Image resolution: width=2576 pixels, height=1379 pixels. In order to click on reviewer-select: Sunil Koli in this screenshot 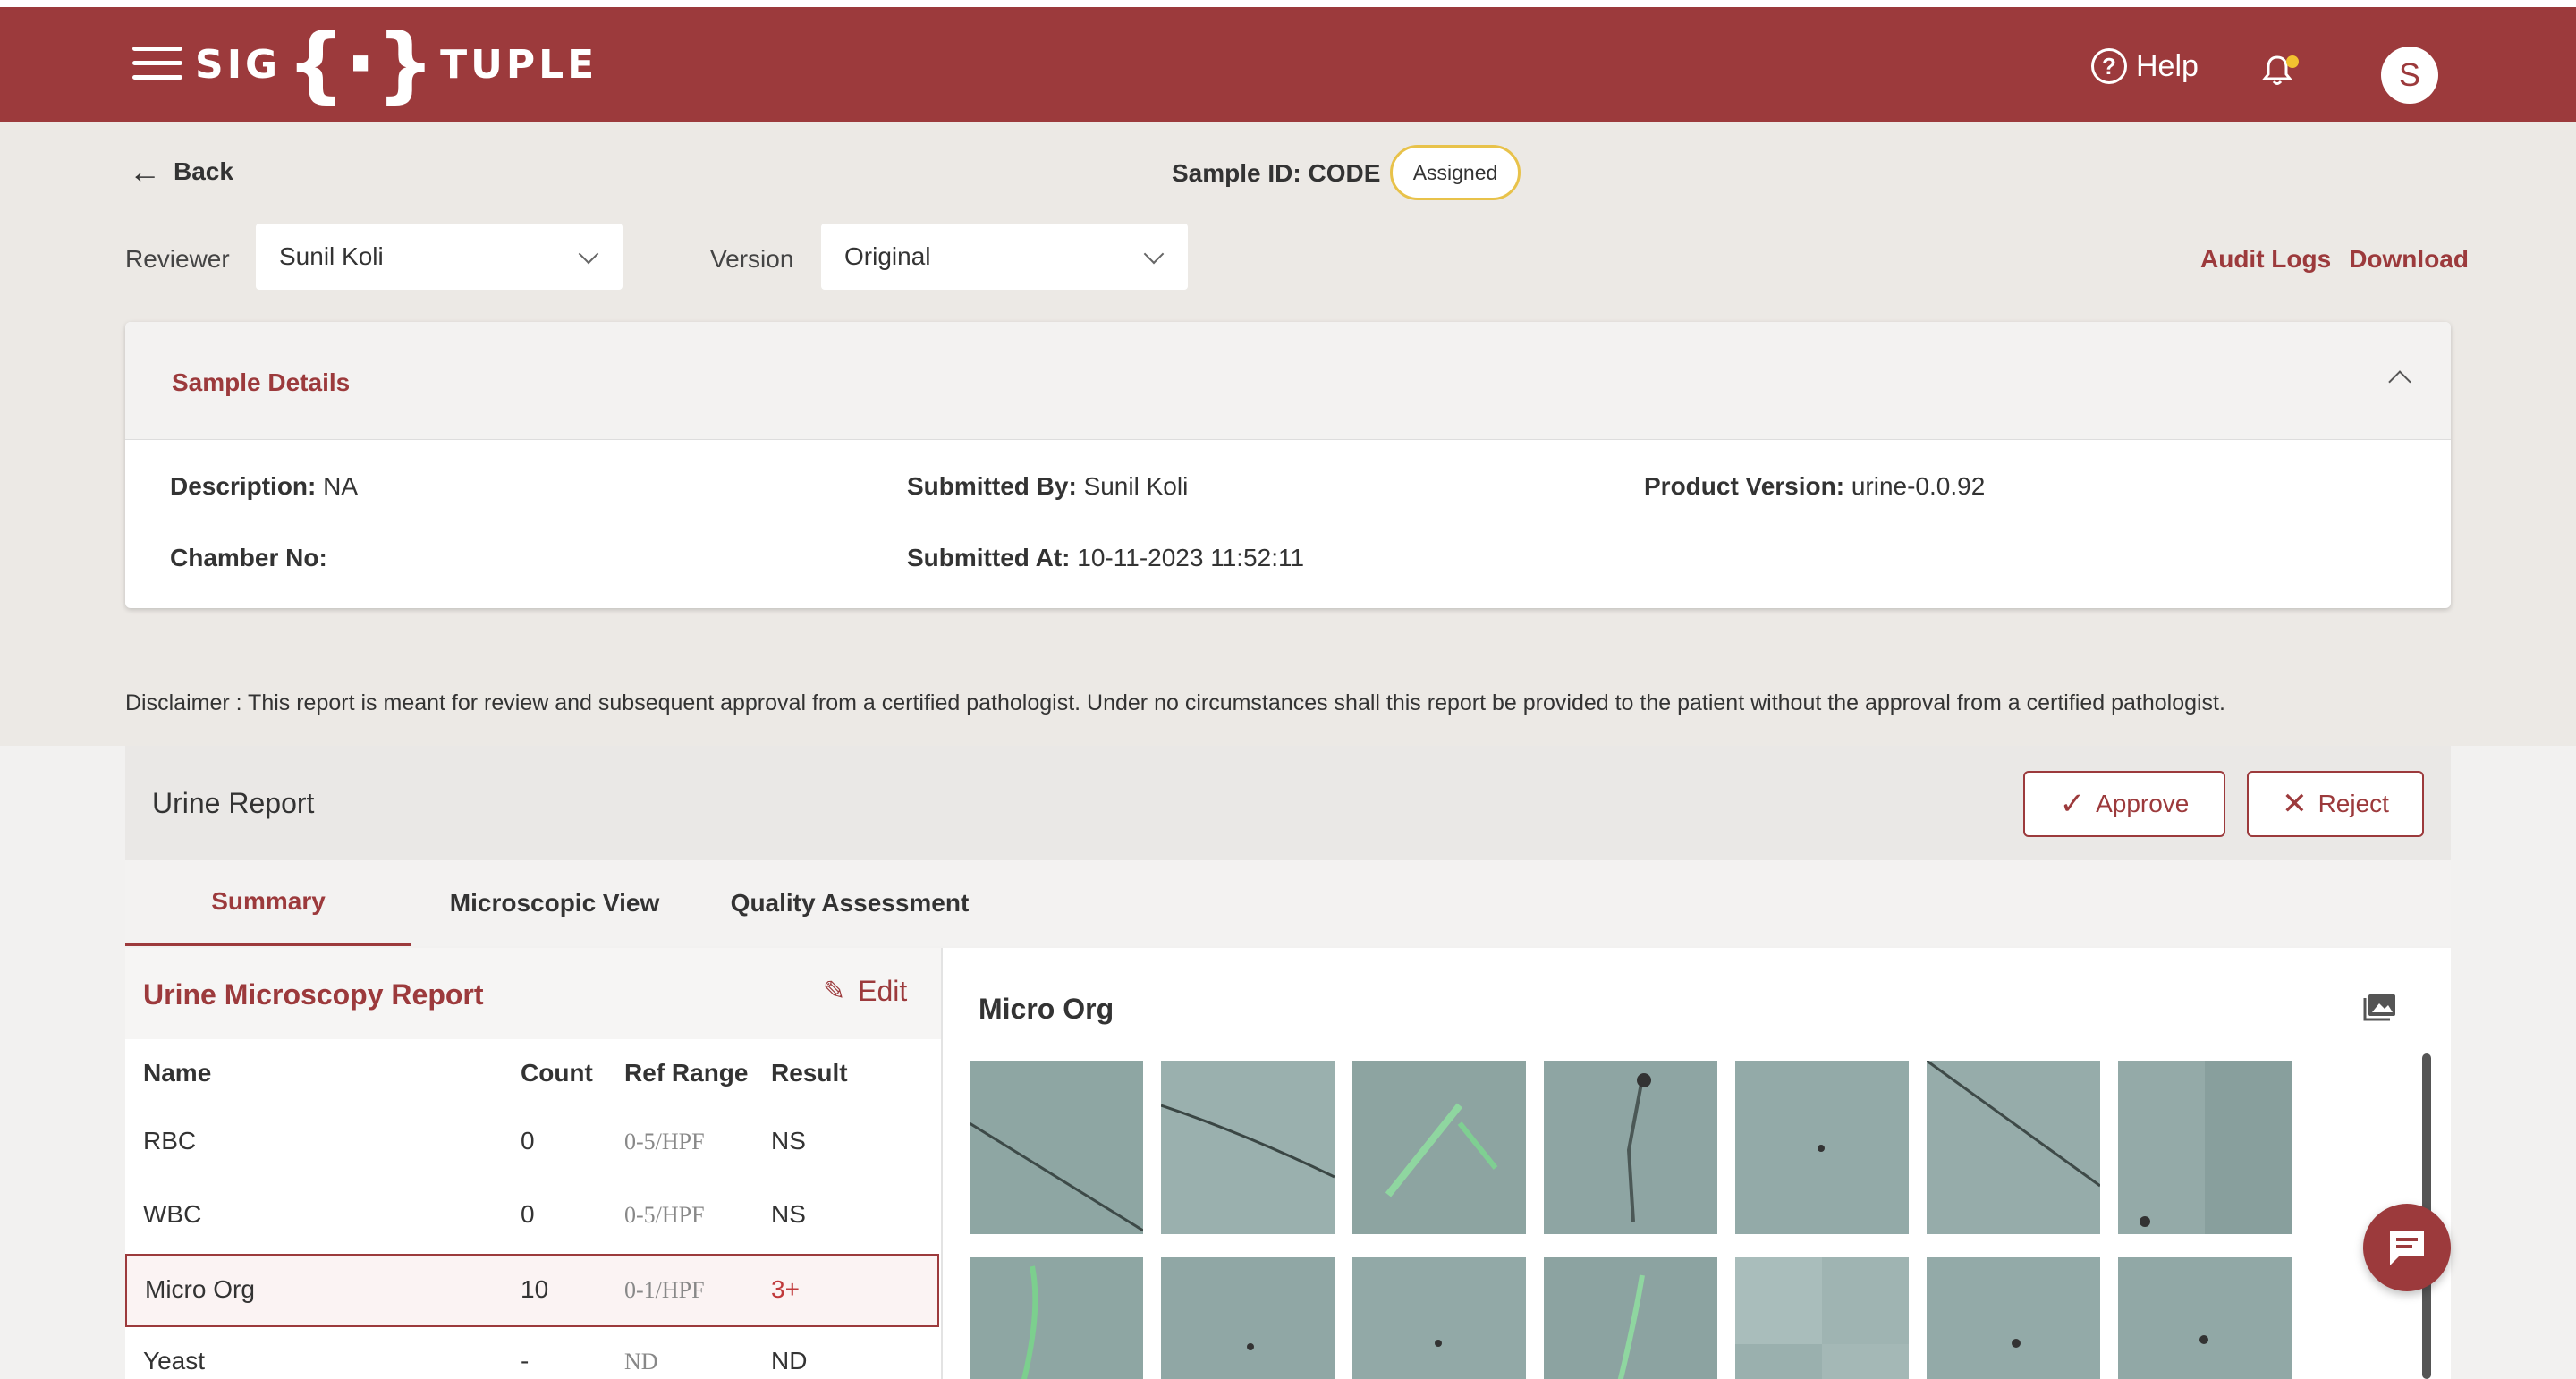, I will do `click(439, 257)`.